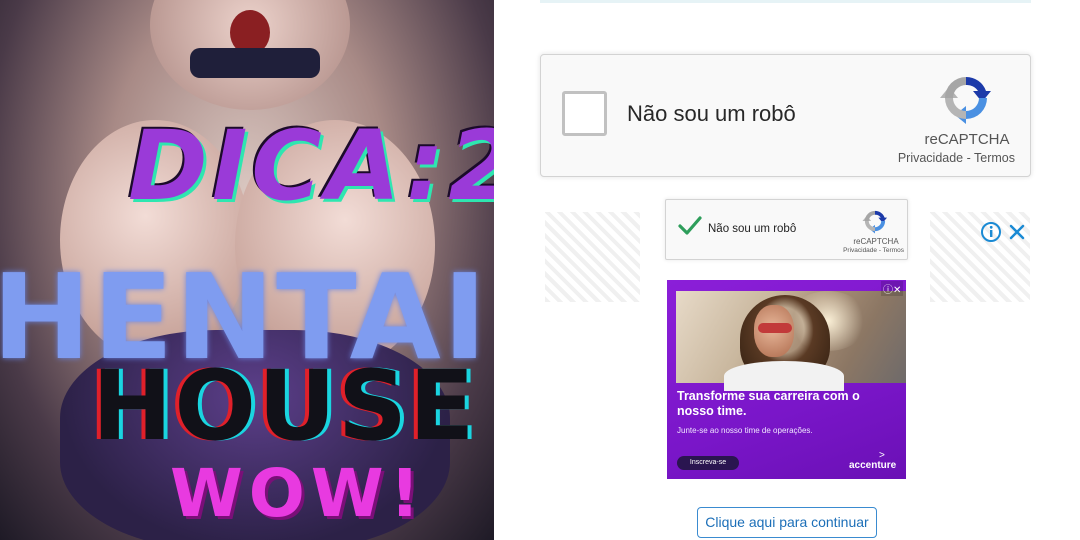  Describe the element at coordinates (787, 522) in the screenshot. I see `continue-button: Clique aqui para continuar` at that location.